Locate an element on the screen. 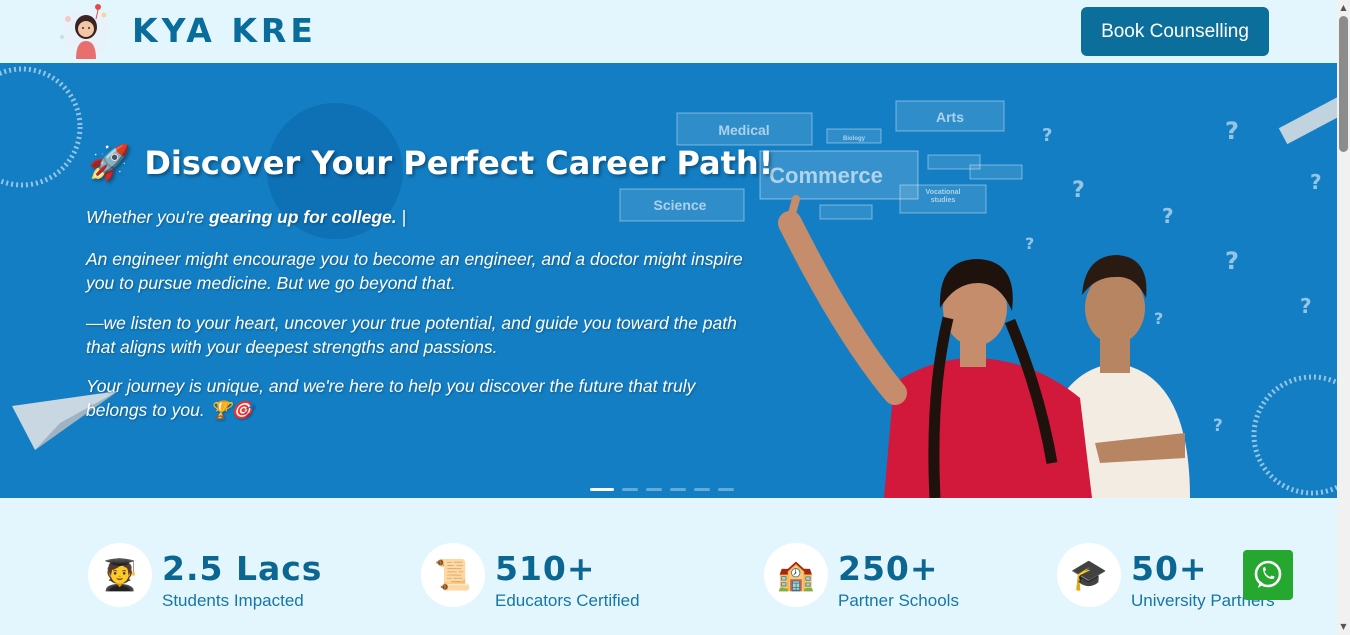 The height and width of the screenshot is (635, 1350). logo-girl-icon is located at coordinates (86, 31).